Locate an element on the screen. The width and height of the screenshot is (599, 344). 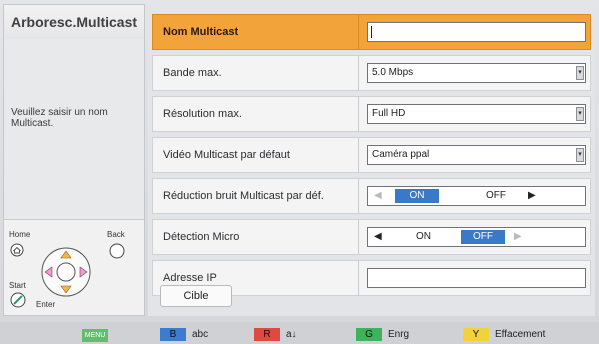
panel-title: Arboresc.Multicast is located at coordinates (74, 22).